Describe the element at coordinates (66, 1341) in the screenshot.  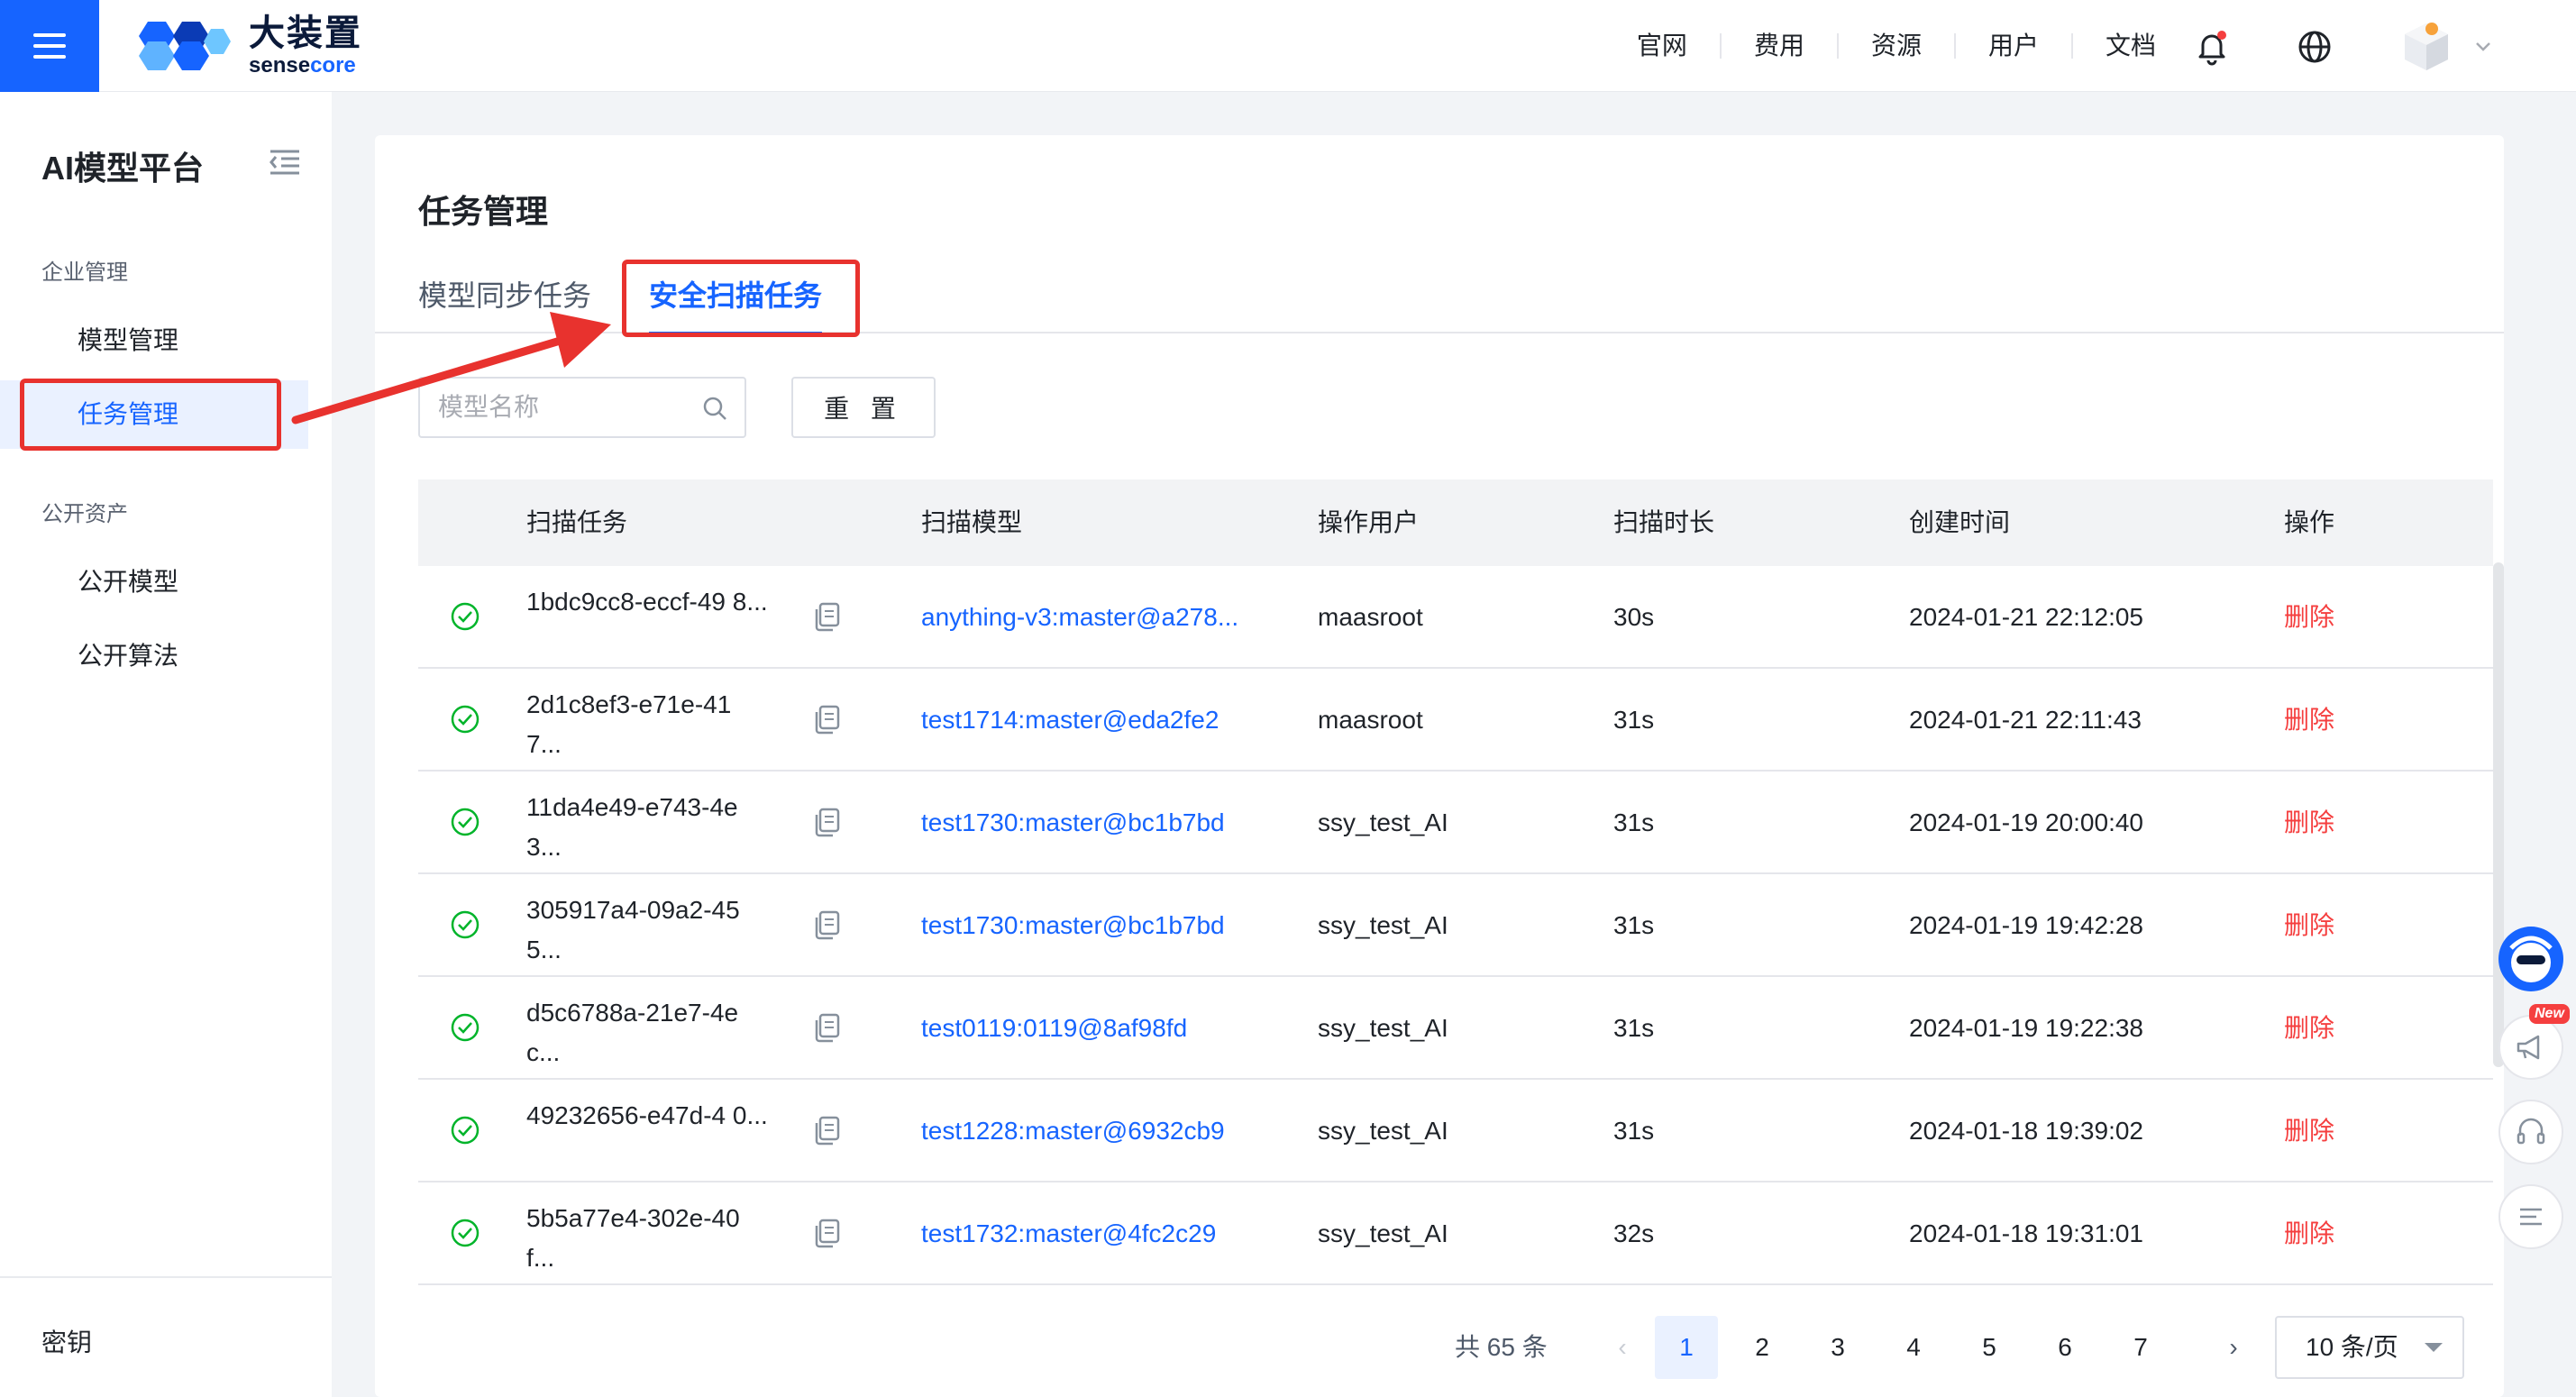
I see `sidebar-item-keys: 密钥` at that location.